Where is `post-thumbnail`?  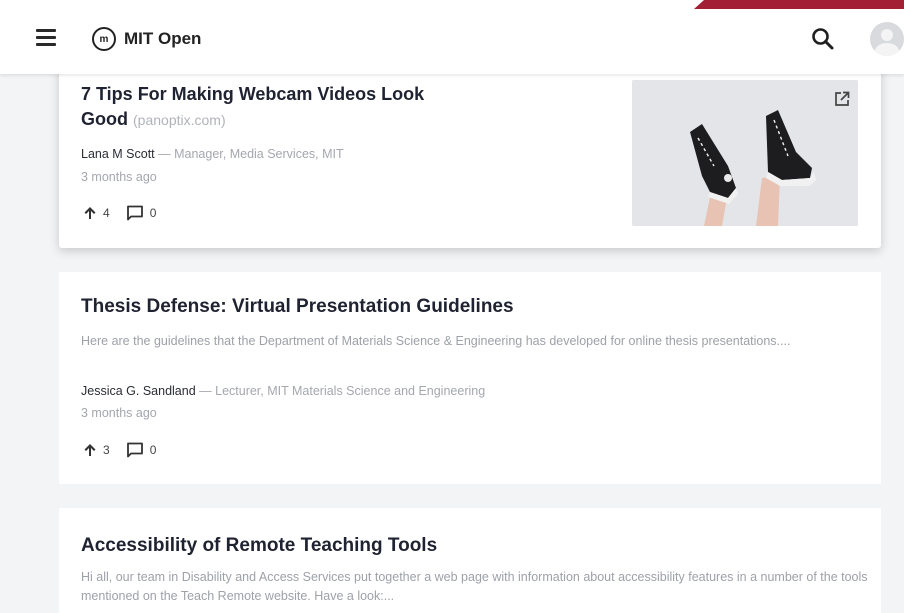
post-thumbnail is located at coordinates (745, 153).